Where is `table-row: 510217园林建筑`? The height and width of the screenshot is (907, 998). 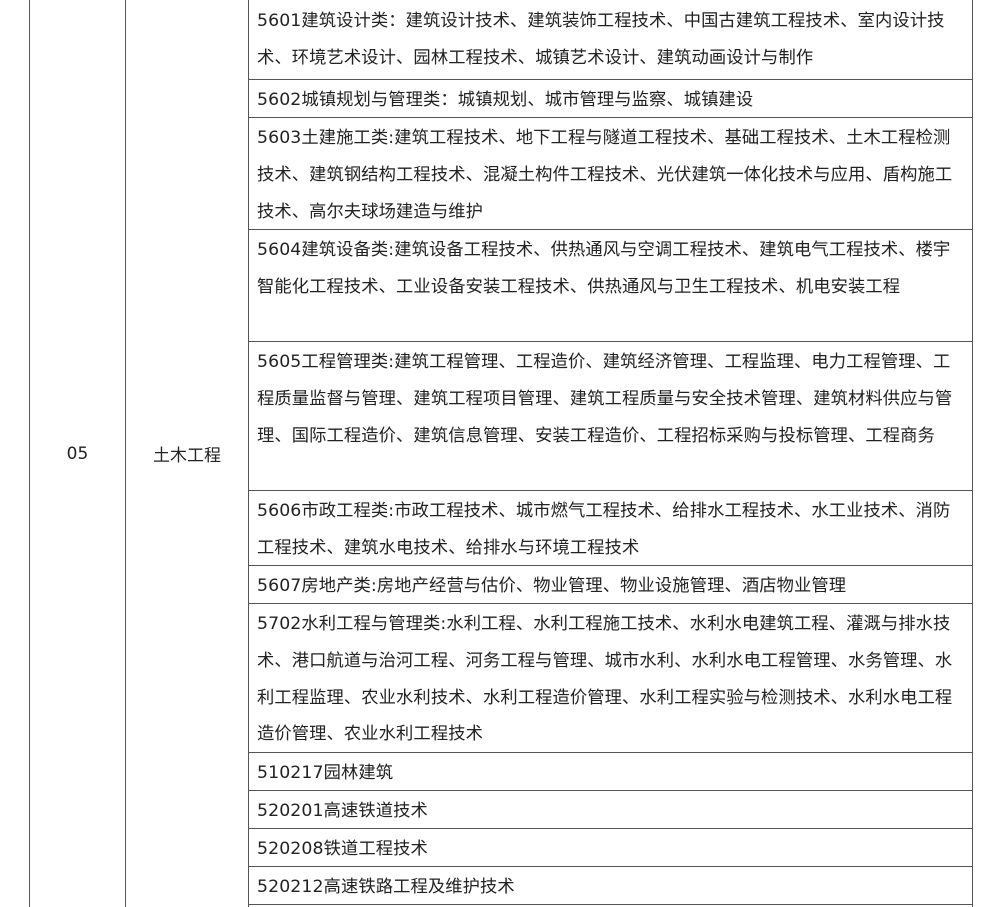
table-row: 510217园林建筑 is located at coordinates (610, 772).